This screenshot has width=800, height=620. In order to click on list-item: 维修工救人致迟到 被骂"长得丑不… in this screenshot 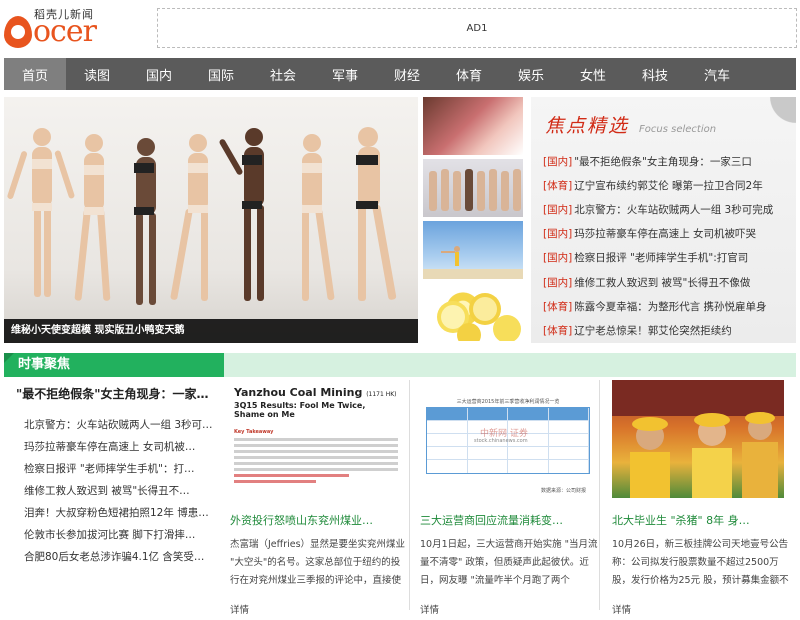, I will do `click(124, 491)`.